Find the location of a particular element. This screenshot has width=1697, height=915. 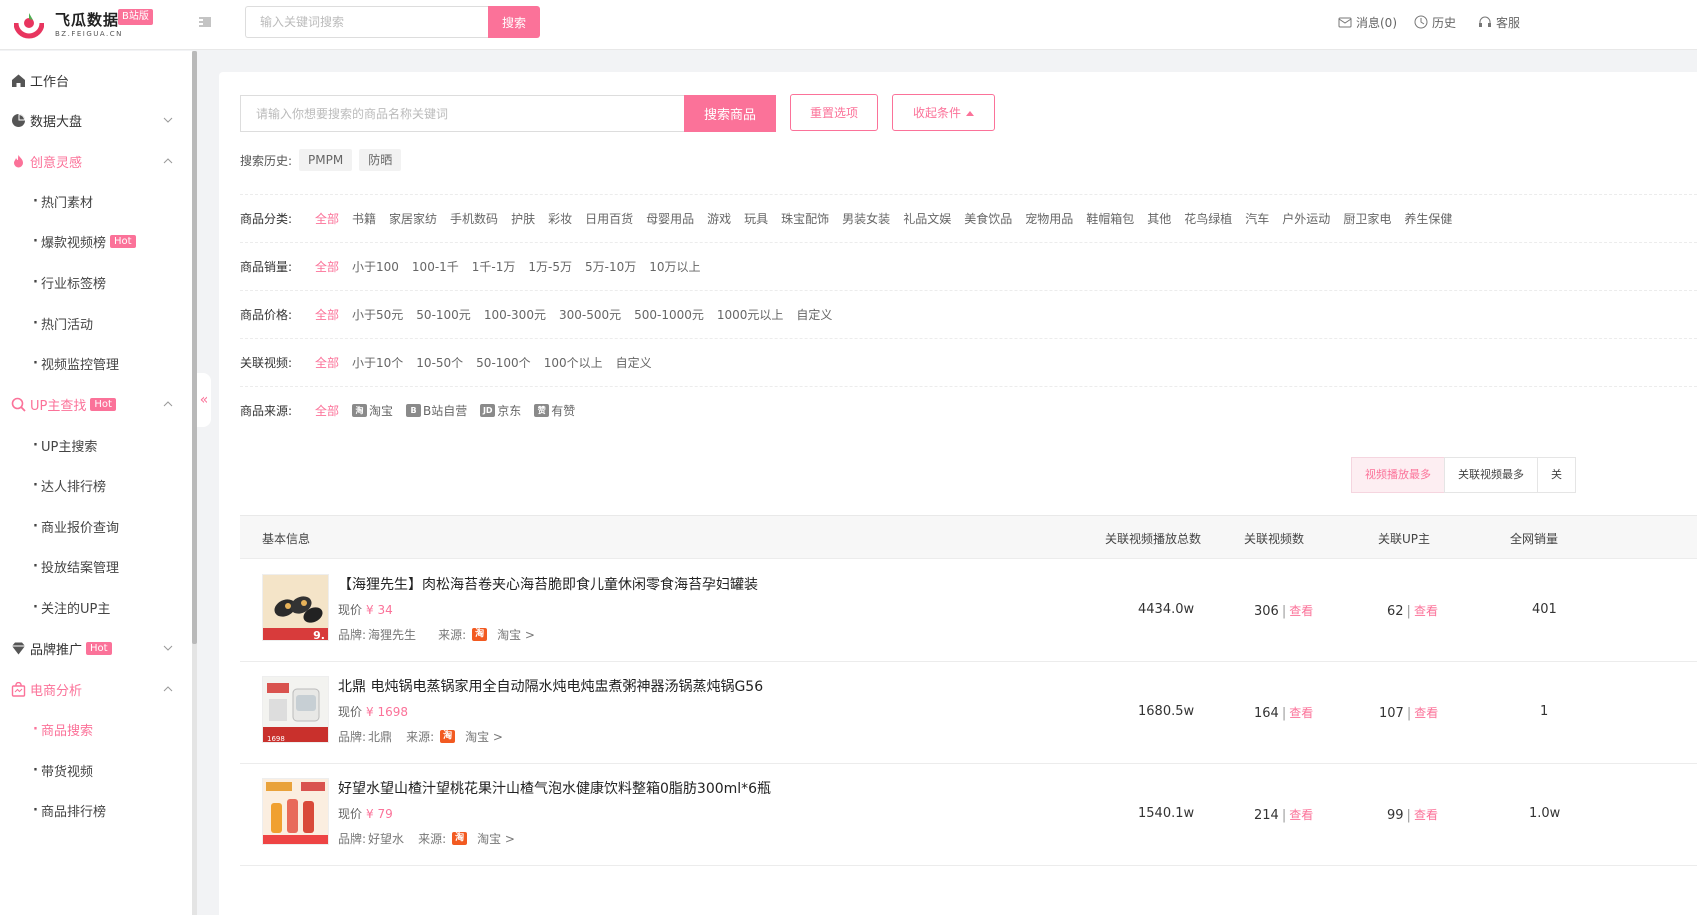

scrollbar-thumb is located at coordinates (194, 347).